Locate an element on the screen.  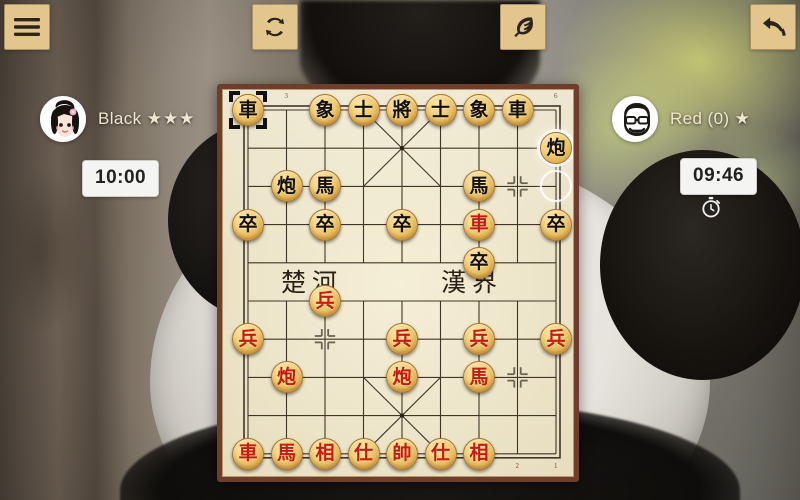
legal-move-marker is located at coordinates (556, 186).